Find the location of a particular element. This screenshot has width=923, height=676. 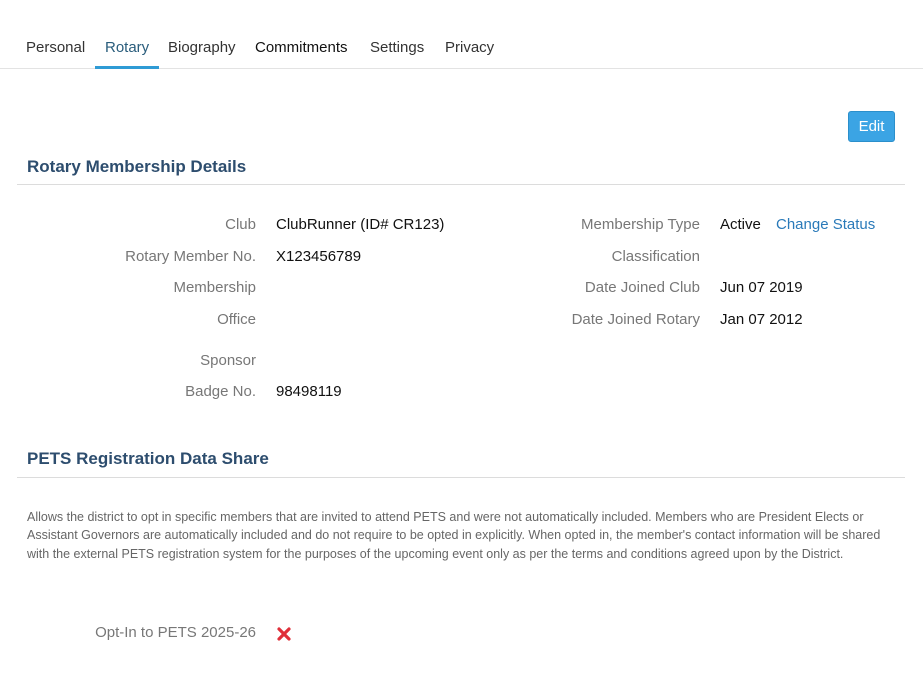

membership-label: Membership is located at coordinates (214, 287).